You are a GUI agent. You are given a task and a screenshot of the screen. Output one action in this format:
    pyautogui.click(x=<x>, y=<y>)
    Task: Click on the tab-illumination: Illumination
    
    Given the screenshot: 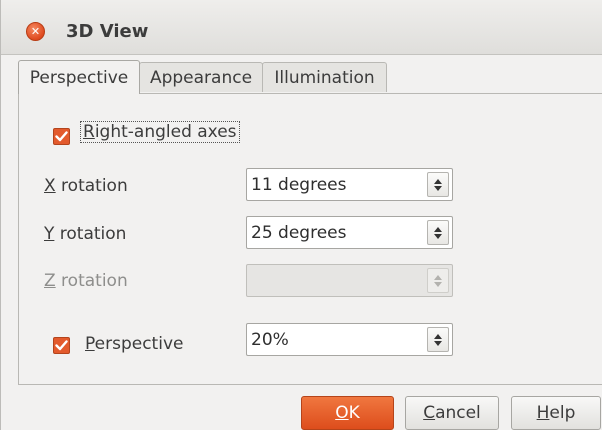 What is the action you would take?
    pyautogui.click(x=324, y=77)
    